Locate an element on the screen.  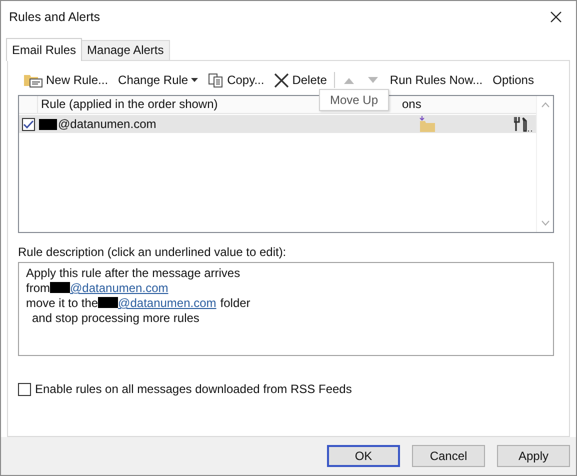
description-line: from @datanumen.com is located at coordinates (98, 288).